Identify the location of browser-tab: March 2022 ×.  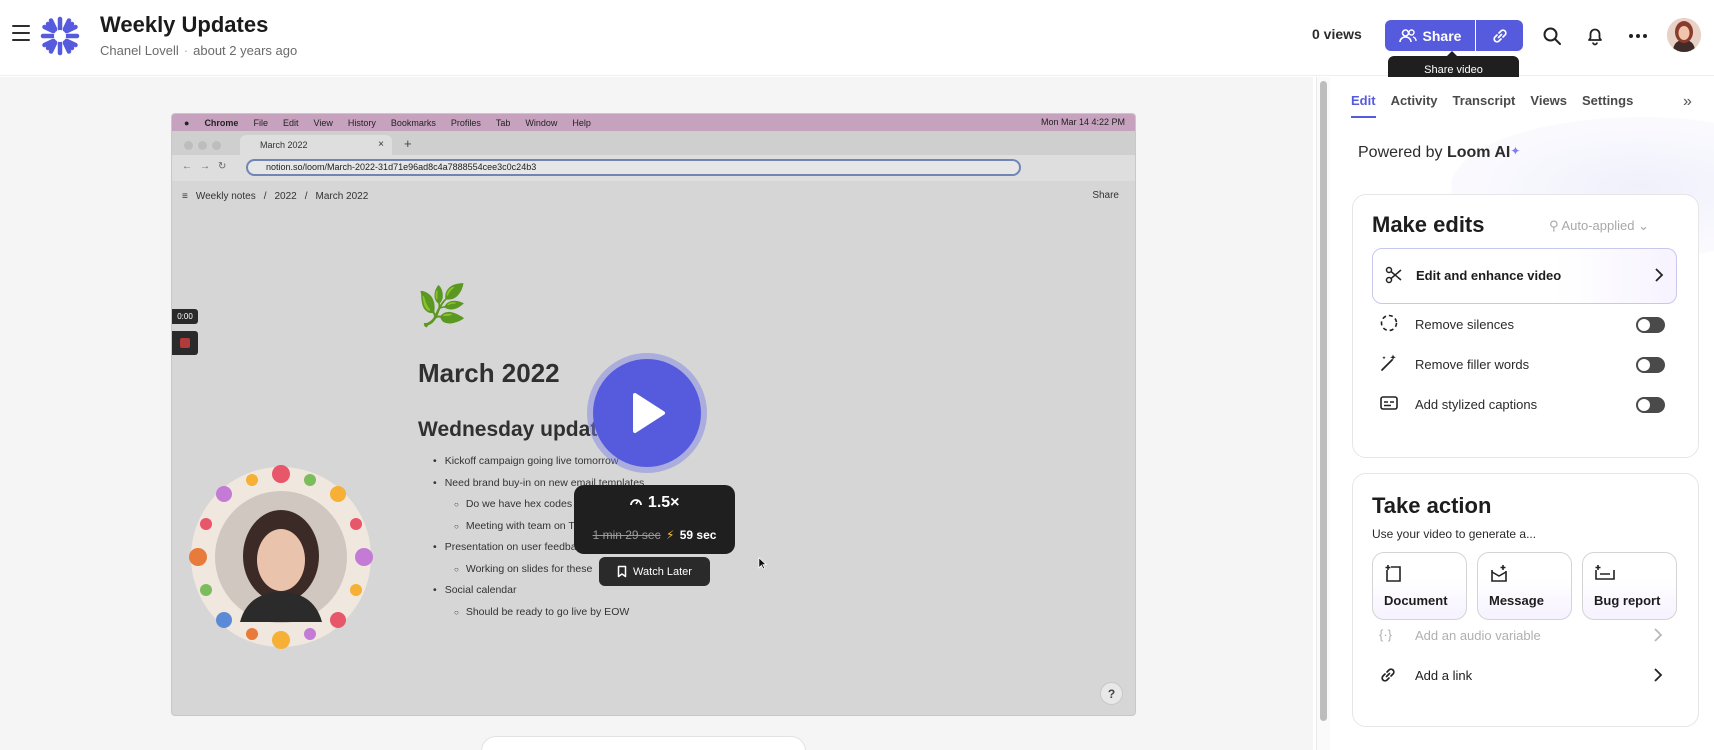
(316, 145).